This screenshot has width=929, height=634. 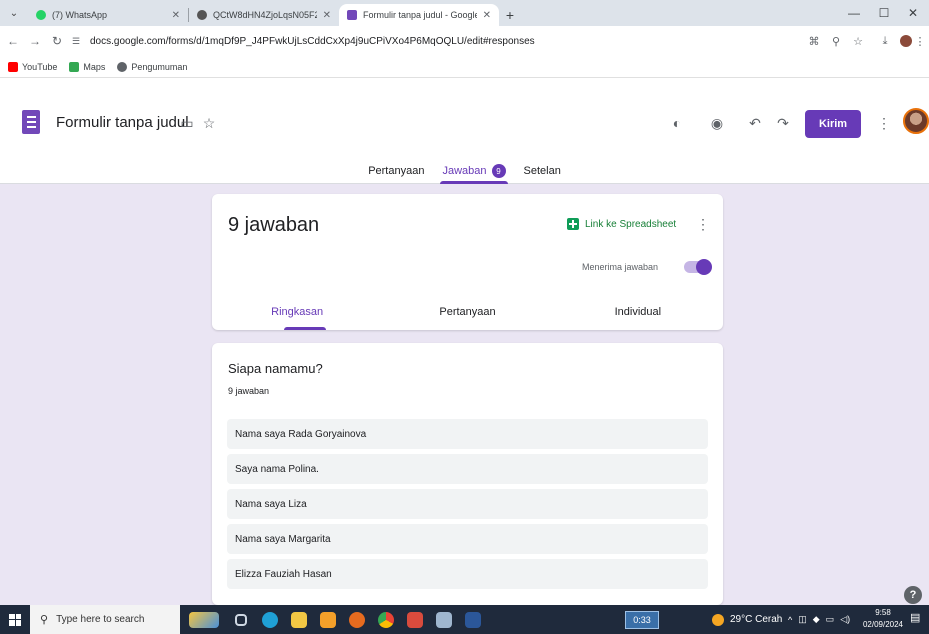 What do you see at coordinates (31, 122) in the screenshot?
I see `google-forms-logo-icon` at bounding box center [31, 122].